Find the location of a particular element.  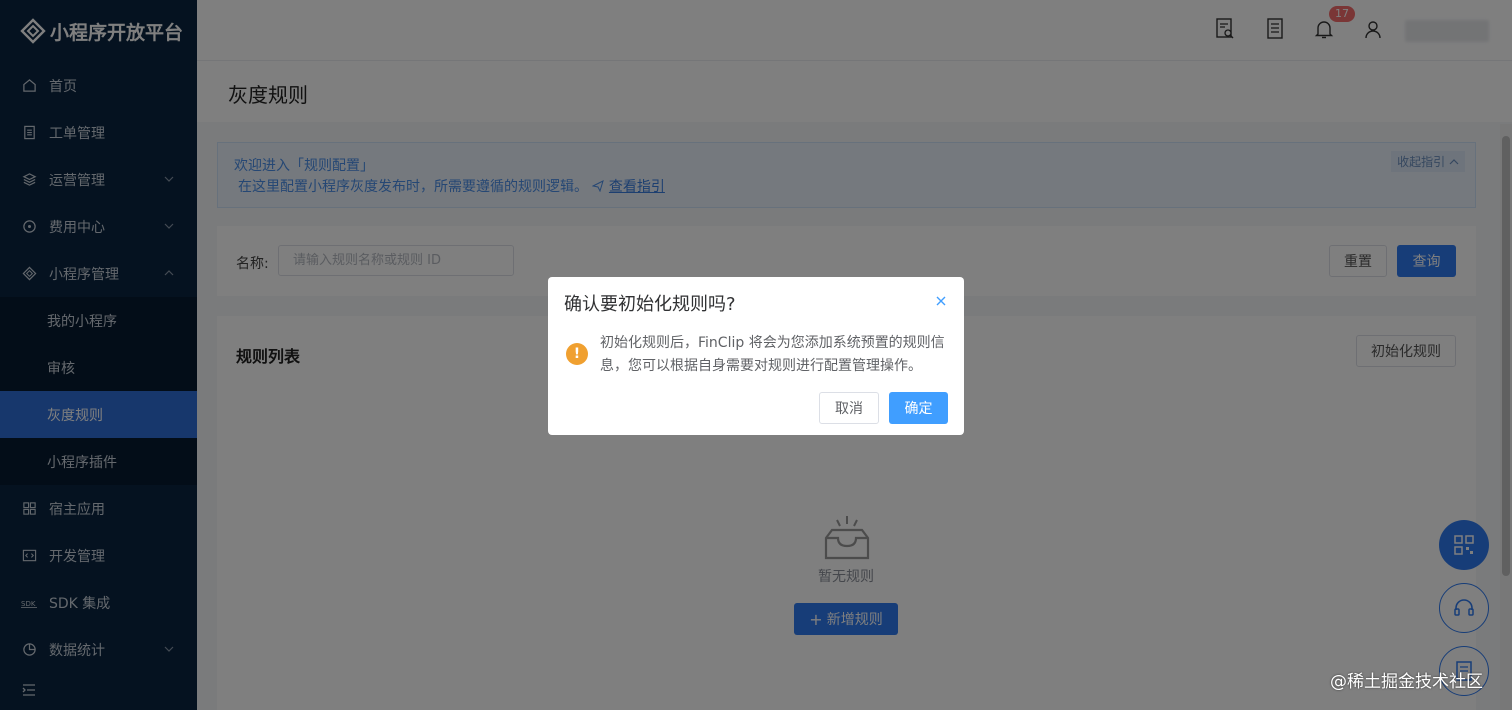

confirm-button: 确定 is located at coordinates (918, 408).